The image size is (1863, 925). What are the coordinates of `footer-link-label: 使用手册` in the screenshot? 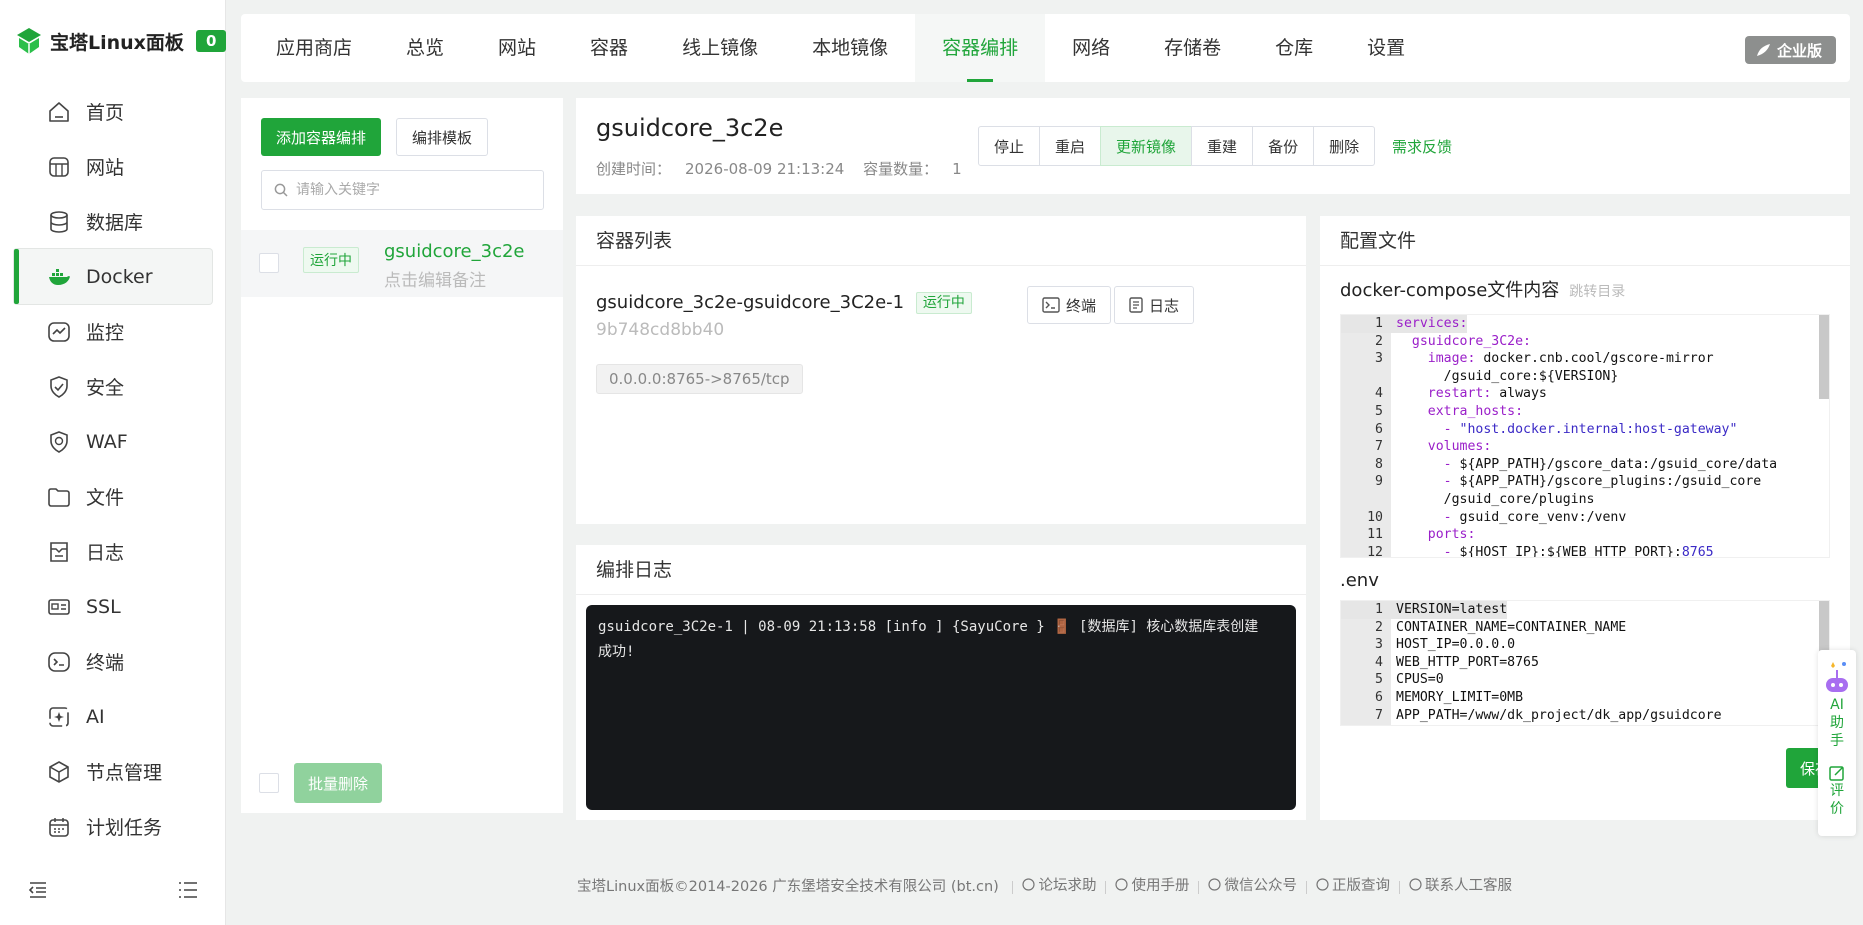 It's located at (1160, 886).